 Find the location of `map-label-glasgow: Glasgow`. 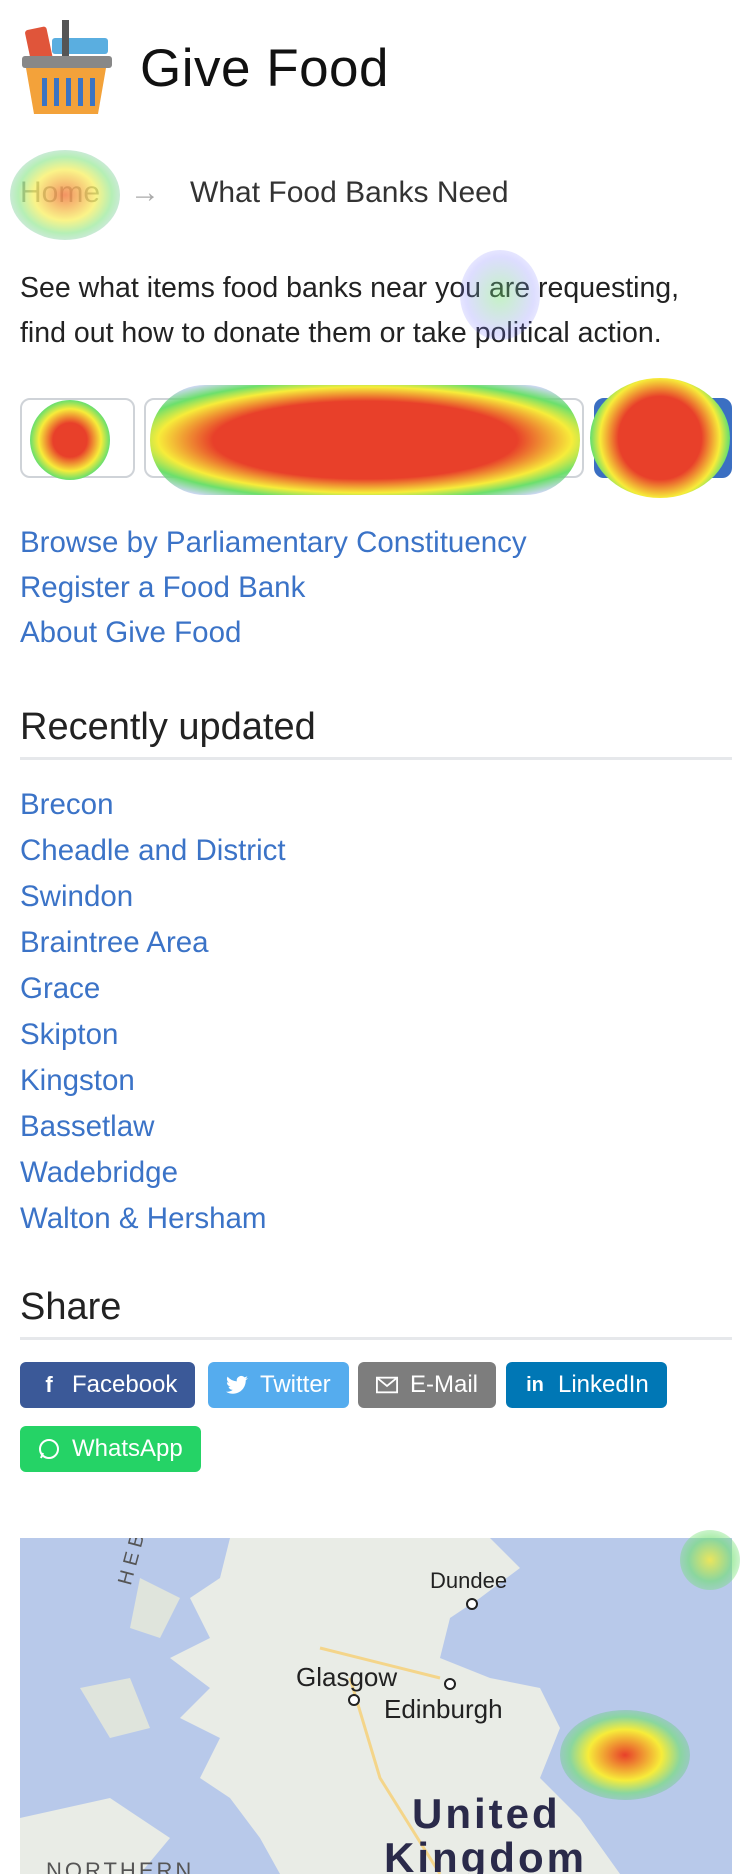

map-label-glasgow: Glasgow is located at coordinates (347, 1677).